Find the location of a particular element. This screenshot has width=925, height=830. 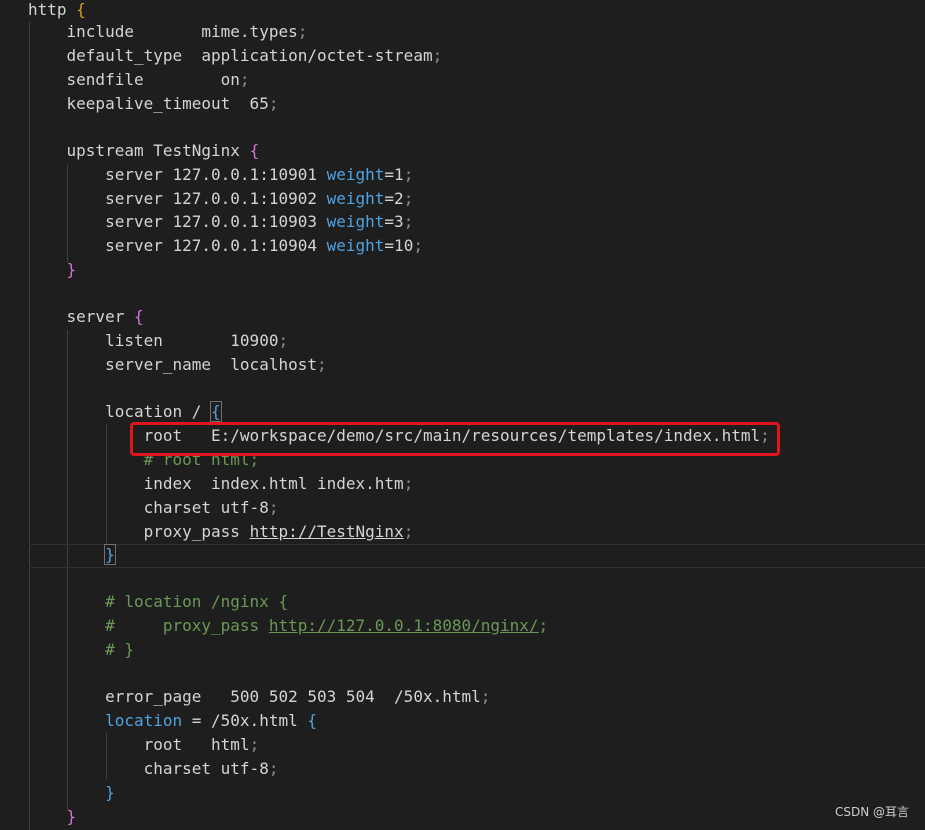

code-line: index index.html index.htm; is located at coordinates (221, 484).